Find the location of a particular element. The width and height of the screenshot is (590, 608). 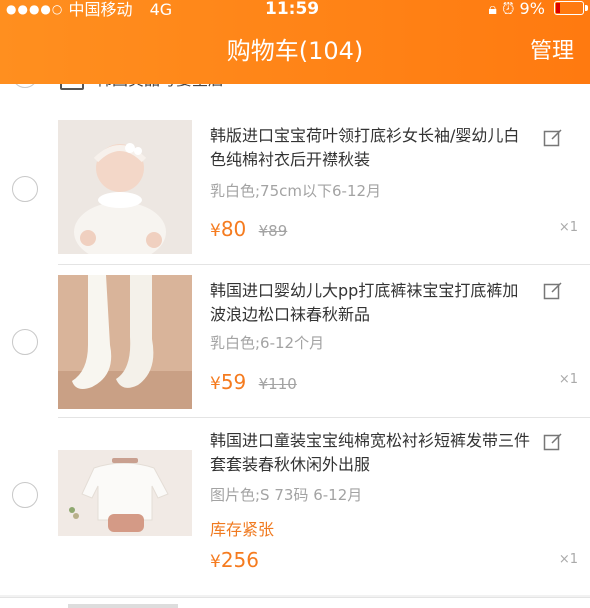

carrier-info: ●●●●○ 中国移动 4G is located at coordinates (89, 9).